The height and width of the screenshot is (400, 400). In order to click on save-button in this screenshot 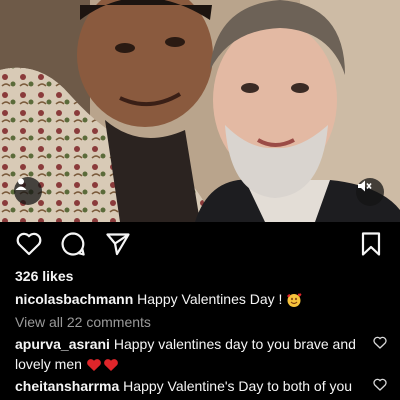, I will do `click(371, 244)`.